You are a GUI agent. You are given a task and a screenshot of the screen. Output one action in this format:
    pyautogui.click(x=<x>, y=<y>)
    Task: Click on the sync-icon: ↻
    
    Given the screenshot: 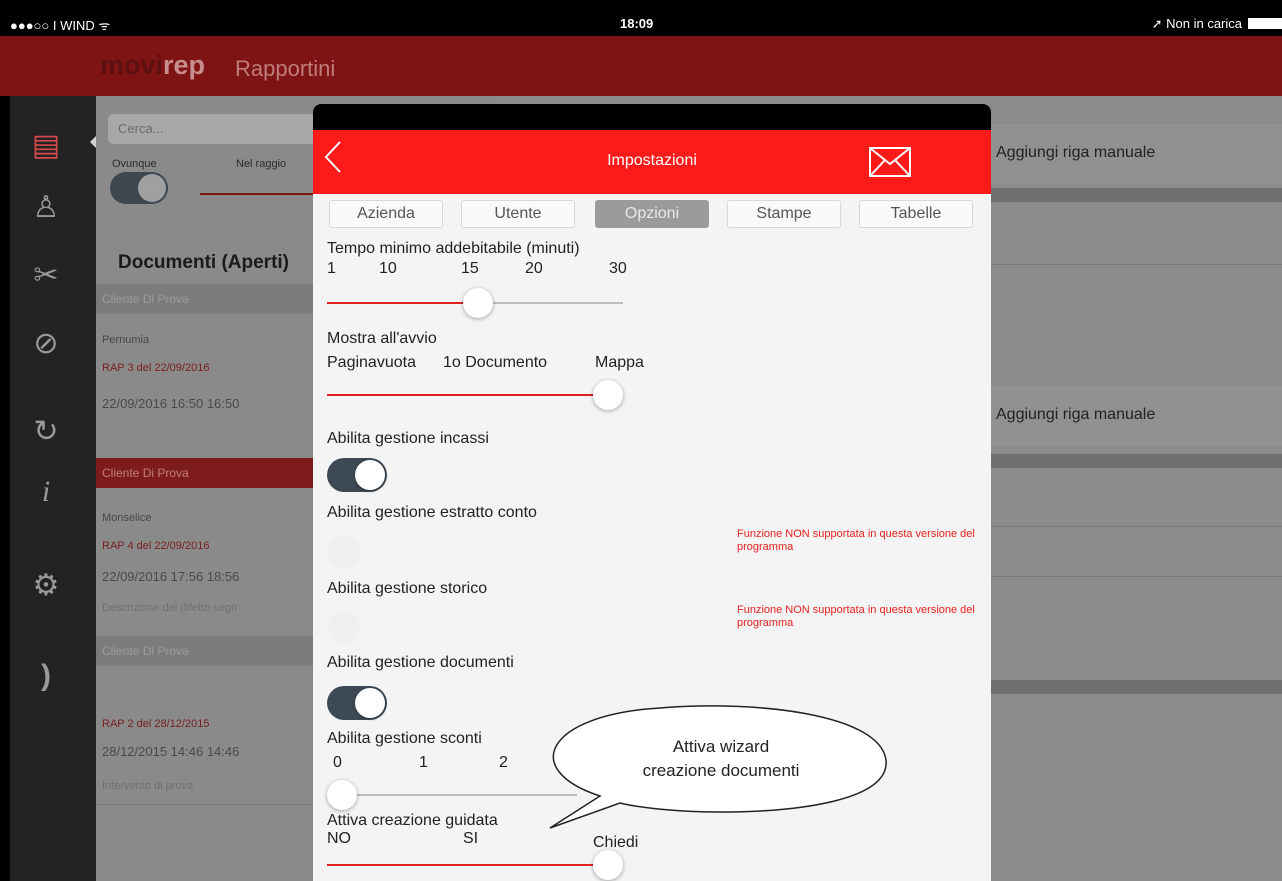 What is the action you would take?
    pyautogui.click(x=46, y=432)
    